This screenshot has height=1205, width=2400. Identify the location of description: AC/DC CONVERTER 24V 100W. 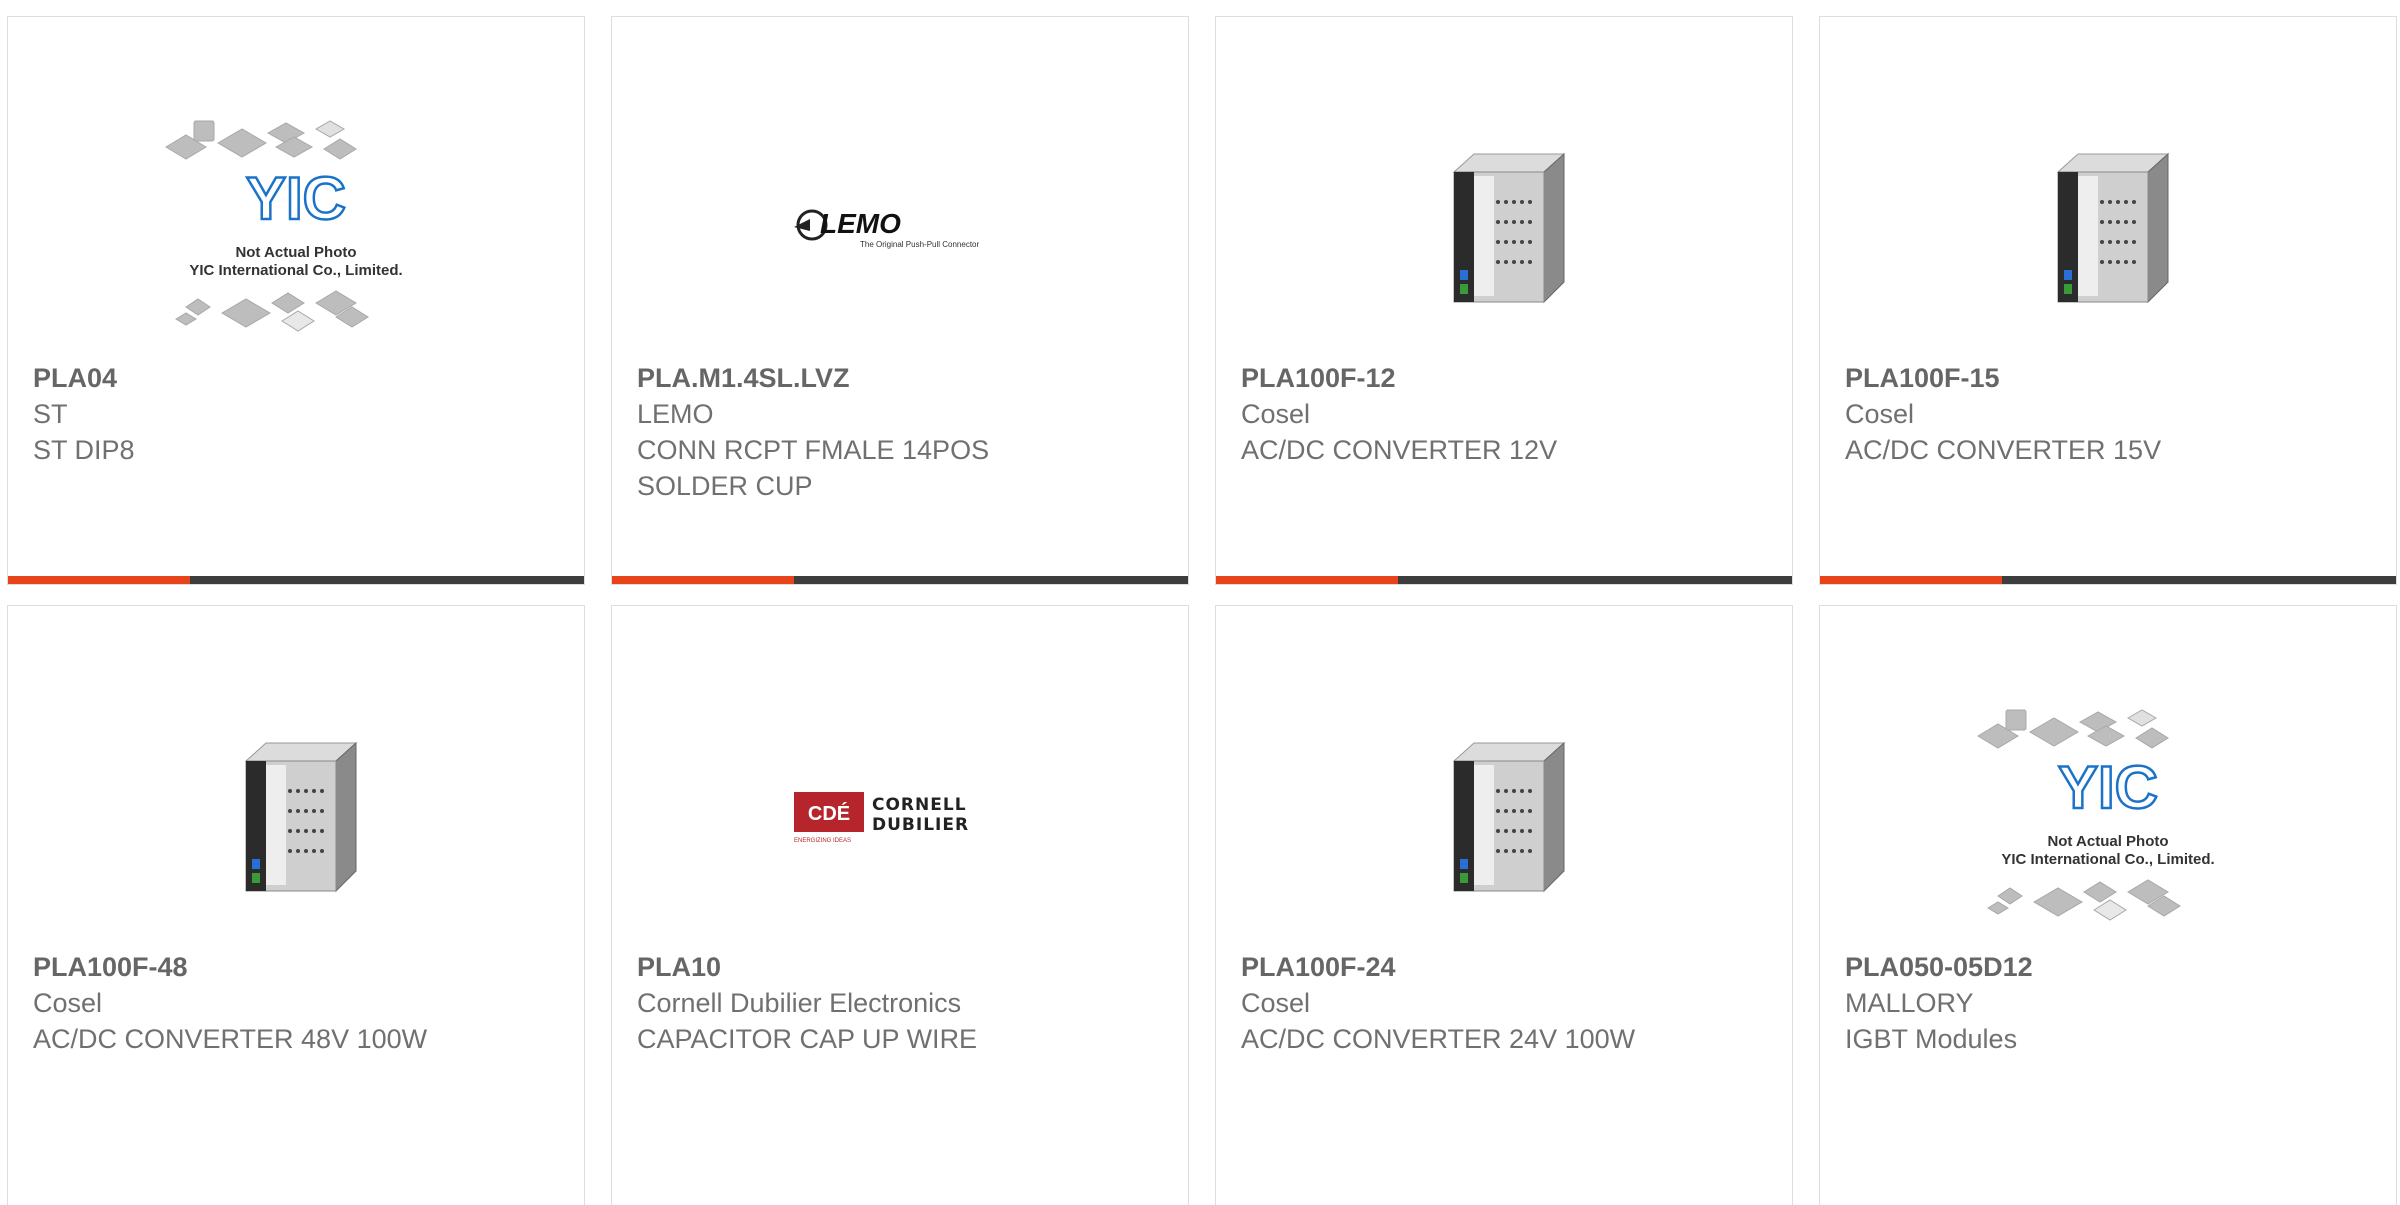
(1438, 1039).